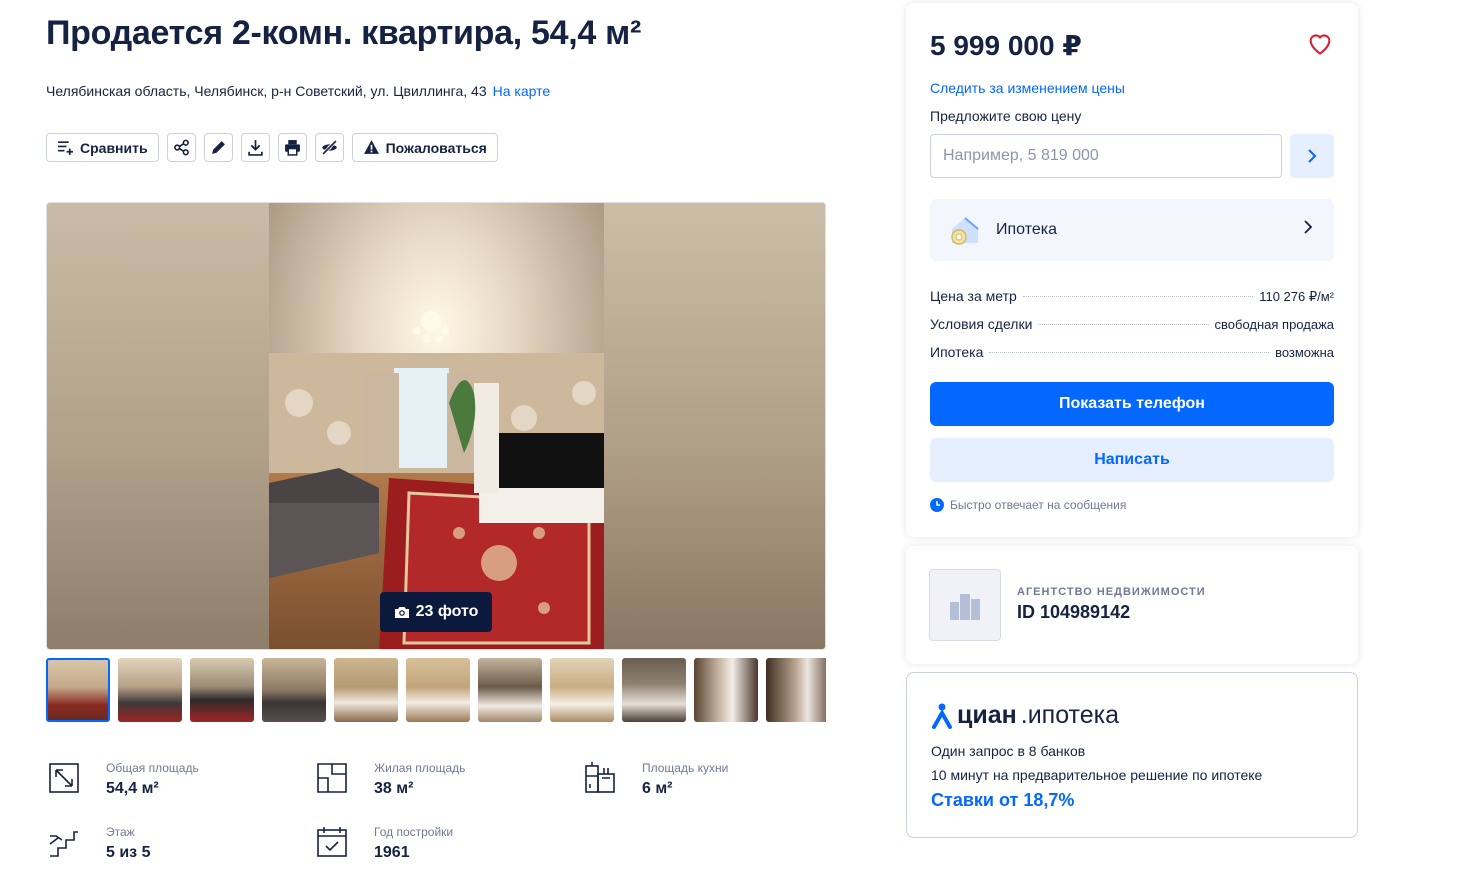 The height and width of the screenshot is (888, 1461). I want to click on fact-label: Этаж, so click(120, 832).